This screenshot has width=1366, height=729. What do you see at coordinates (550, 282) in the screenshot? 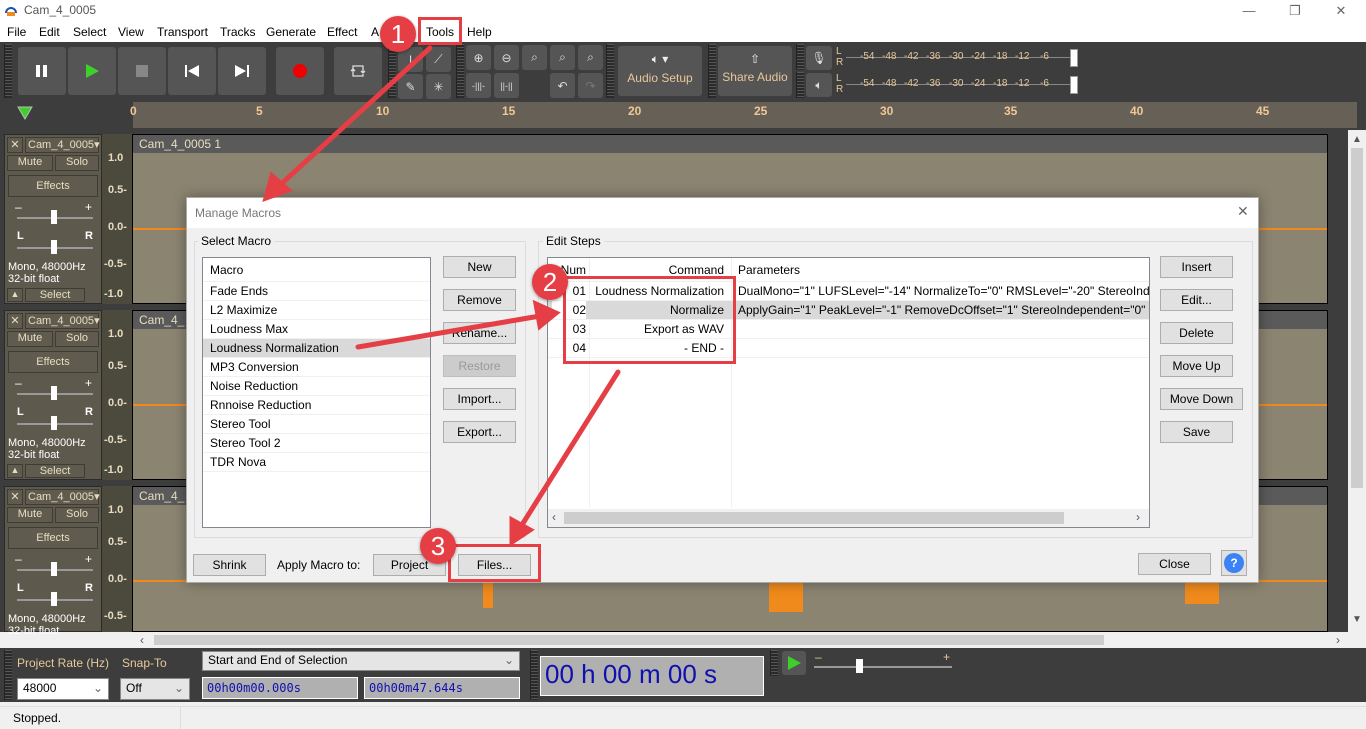
I see `annotation-badge-2: 2` at bounding box center [550, 282].